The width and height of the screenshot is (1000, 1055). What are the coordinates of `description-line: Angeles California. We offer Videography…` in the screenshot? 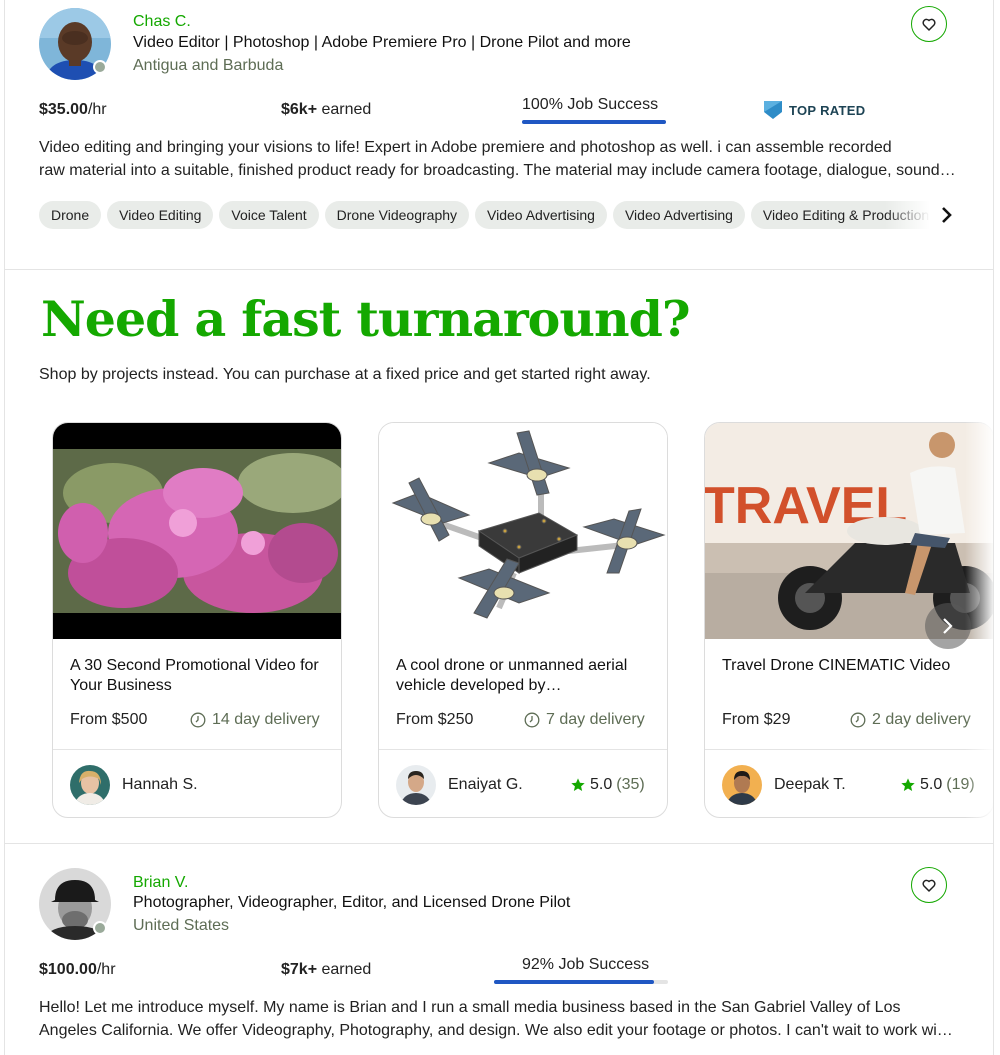 It's located at (498, 1030).